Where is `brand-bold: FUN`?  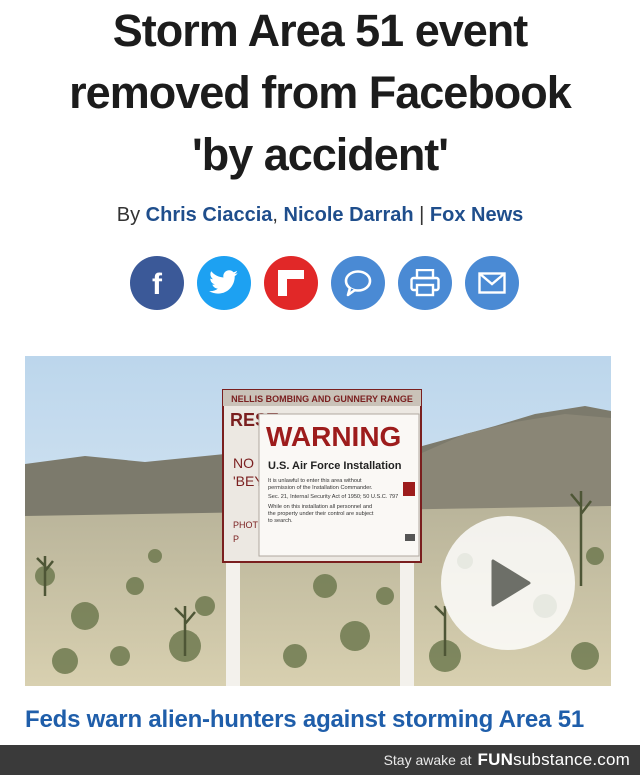
brand-bold: FUN is located at coordinates (495, 759).